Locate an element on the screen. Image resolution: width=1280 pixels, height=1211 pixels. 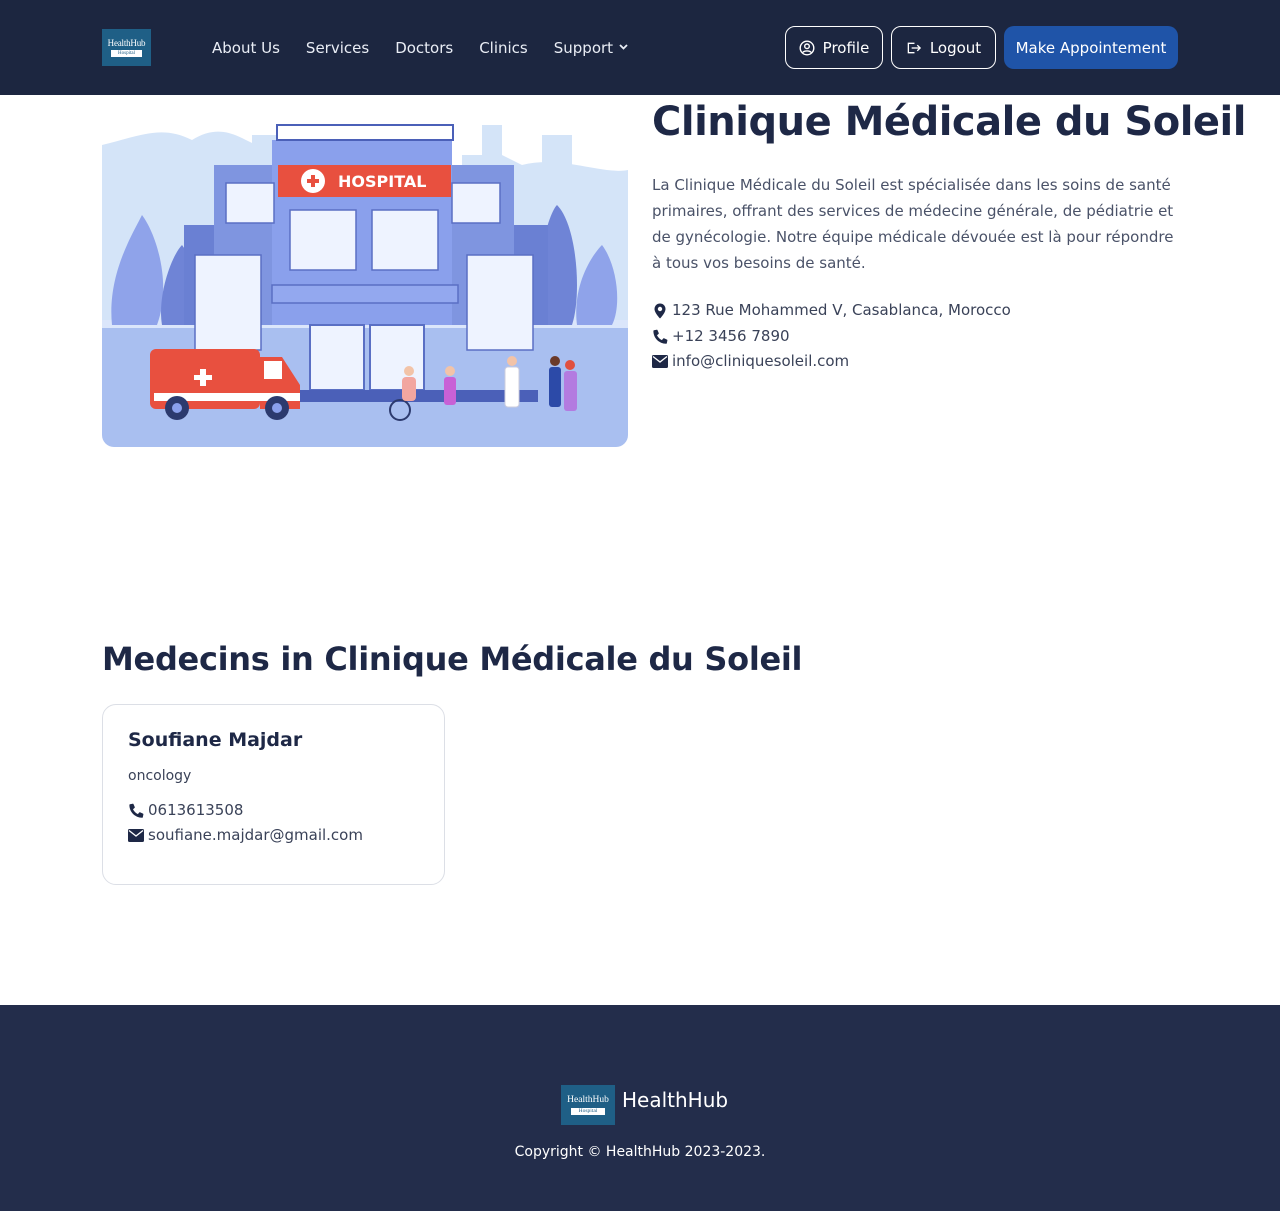
user-circle-icon is located at coordinates (807, 47).